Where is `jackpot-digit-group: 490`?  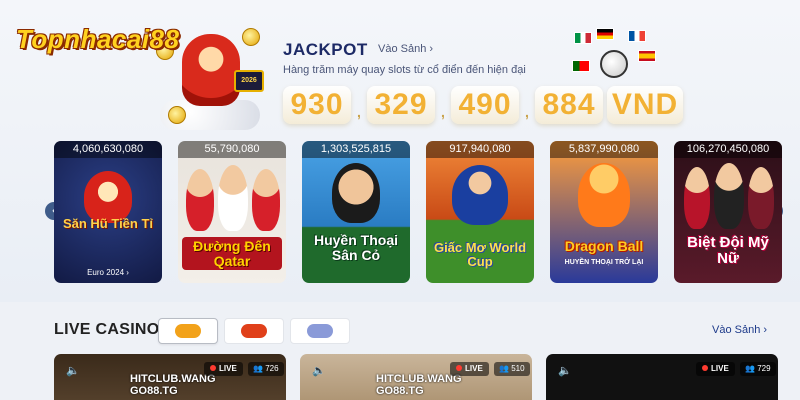 jackpot-digit-group: 490 is located at coordinates (485, 105).